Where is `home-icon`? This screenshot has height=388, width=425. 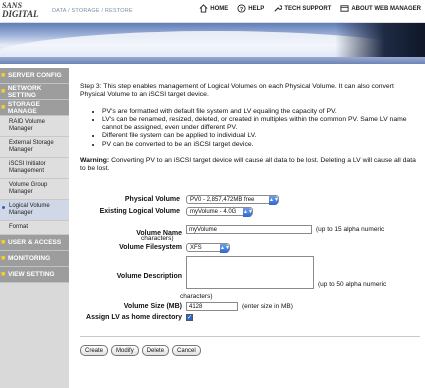 home-icon is located at coordinates (203, 8).